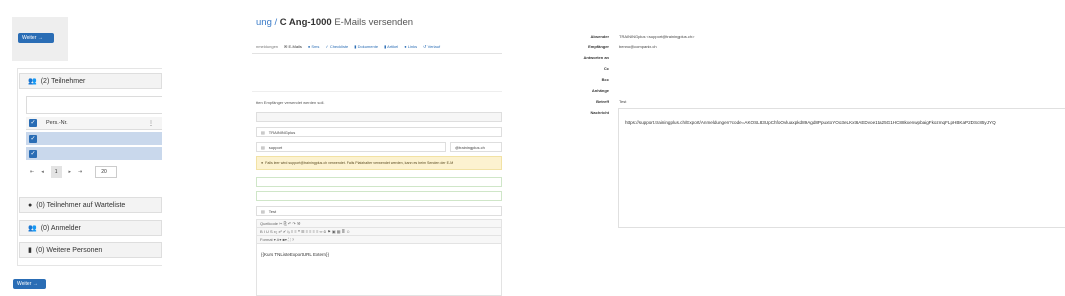 Image resolution: width=1065 pixels, height=296 pixels. I want to click on contact-card-icon: ▮, so click(30, 250).